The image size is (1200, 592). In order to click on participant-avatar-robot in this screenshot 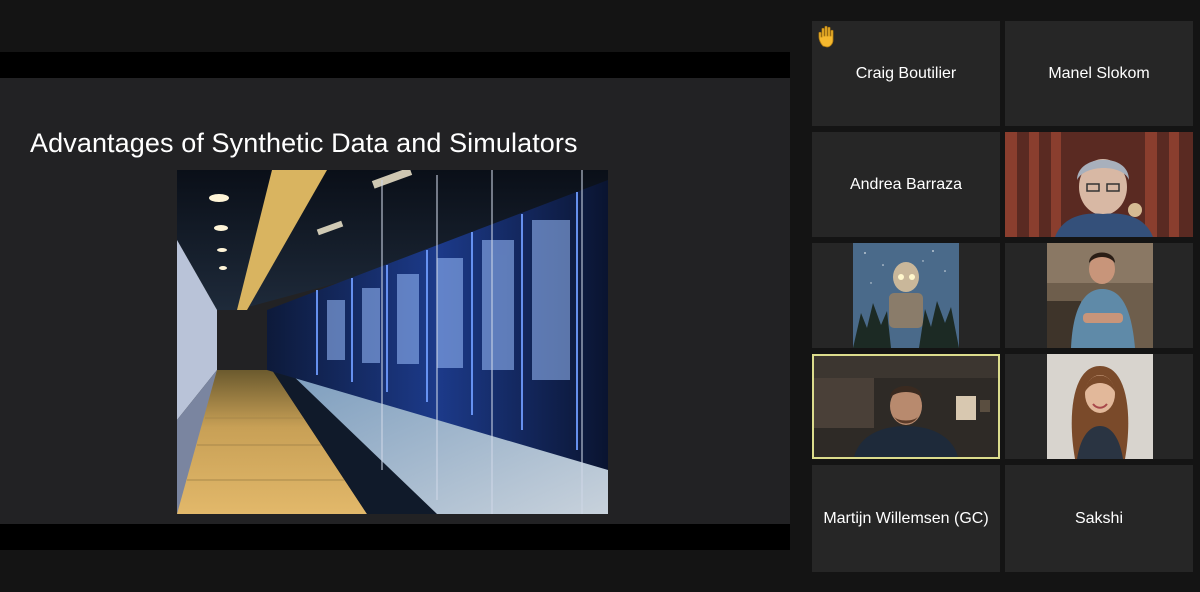, I will do `click(906, 295)`.